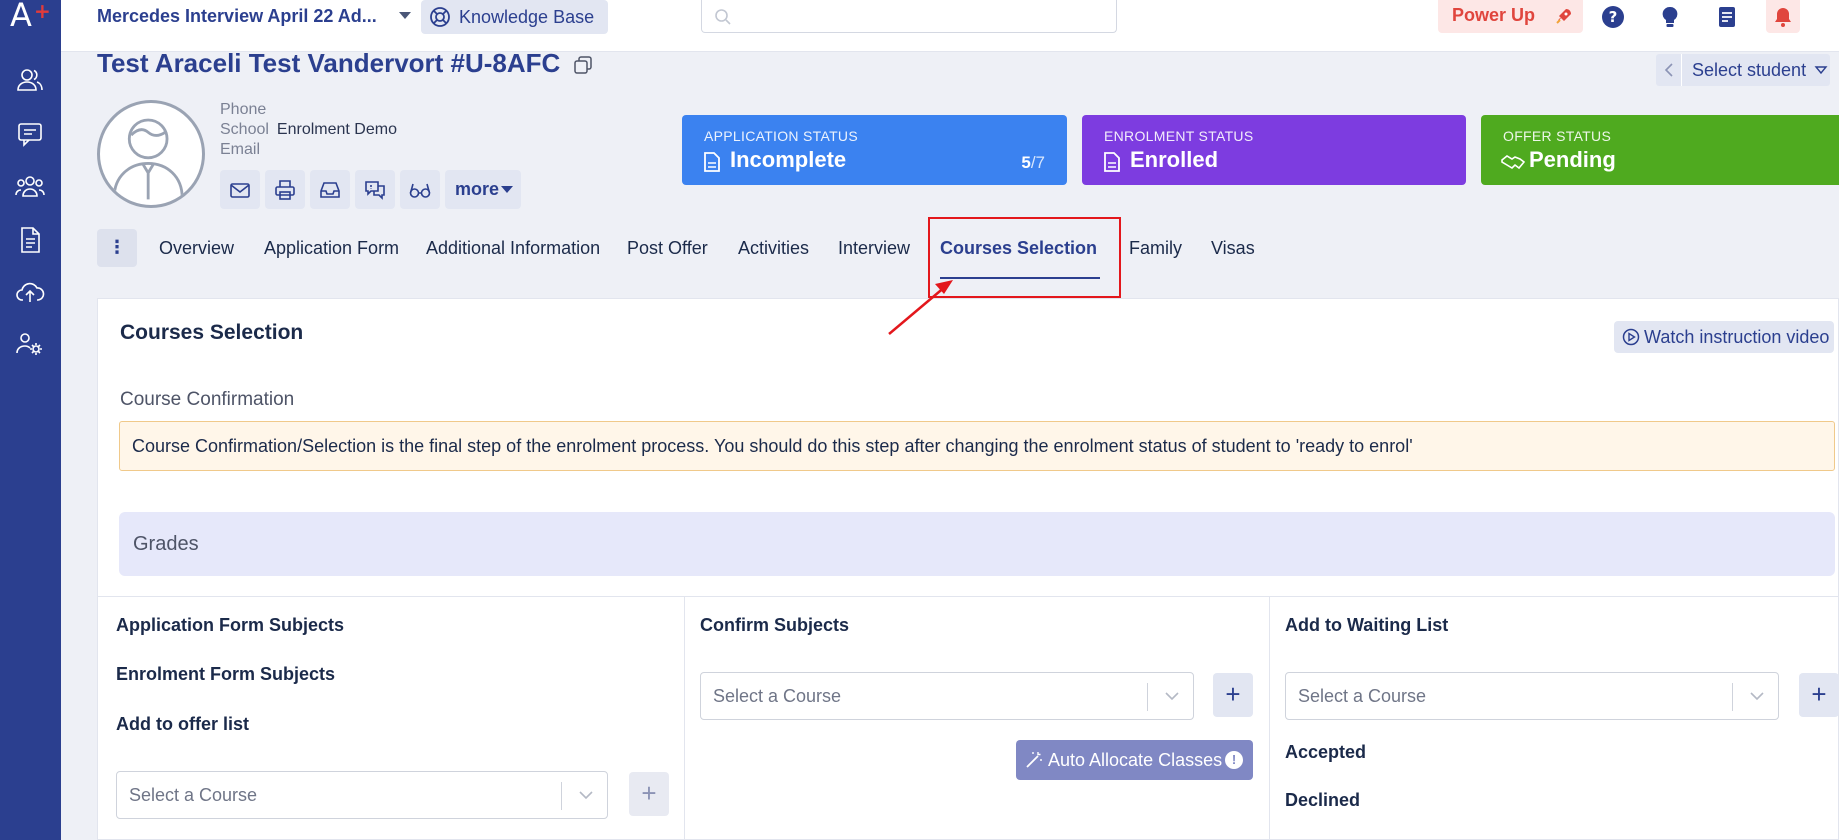 Image resolution: width=1839 pixels, height=840 pixels. I want to click on bell-icon, so click(1783, 17).